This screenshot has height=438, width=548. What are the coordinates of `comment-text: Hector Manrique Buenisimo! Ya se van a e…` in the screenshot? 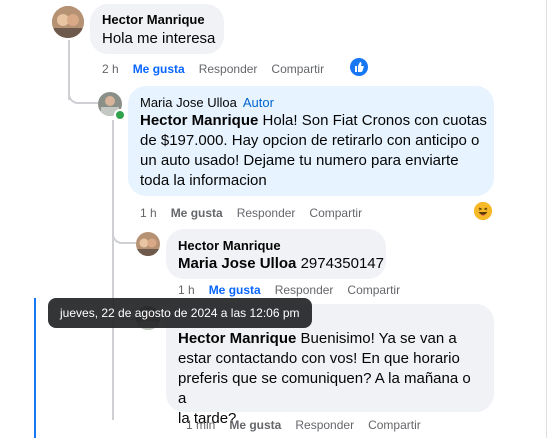 It's located at (328, 379).